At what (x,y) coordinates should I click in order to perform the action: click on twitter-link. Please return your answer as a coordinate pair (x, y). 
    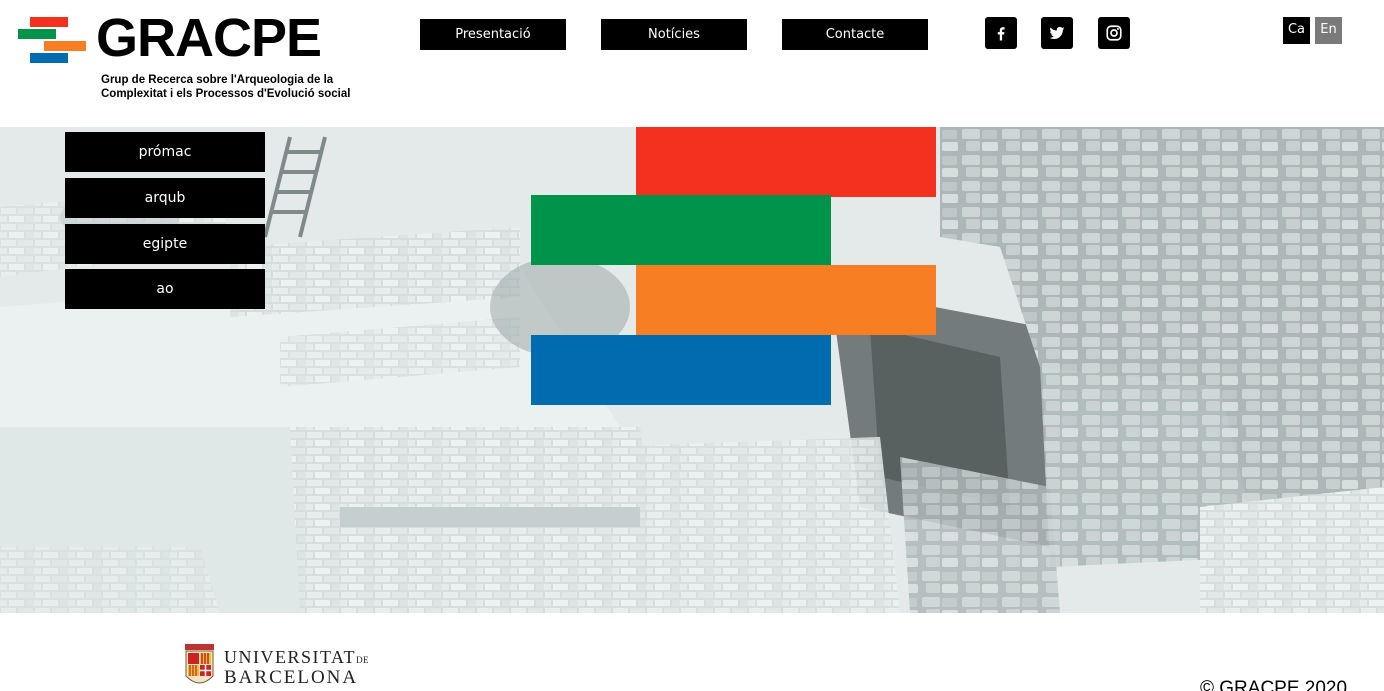
    Looking at the image, I should click on (1057, 33).